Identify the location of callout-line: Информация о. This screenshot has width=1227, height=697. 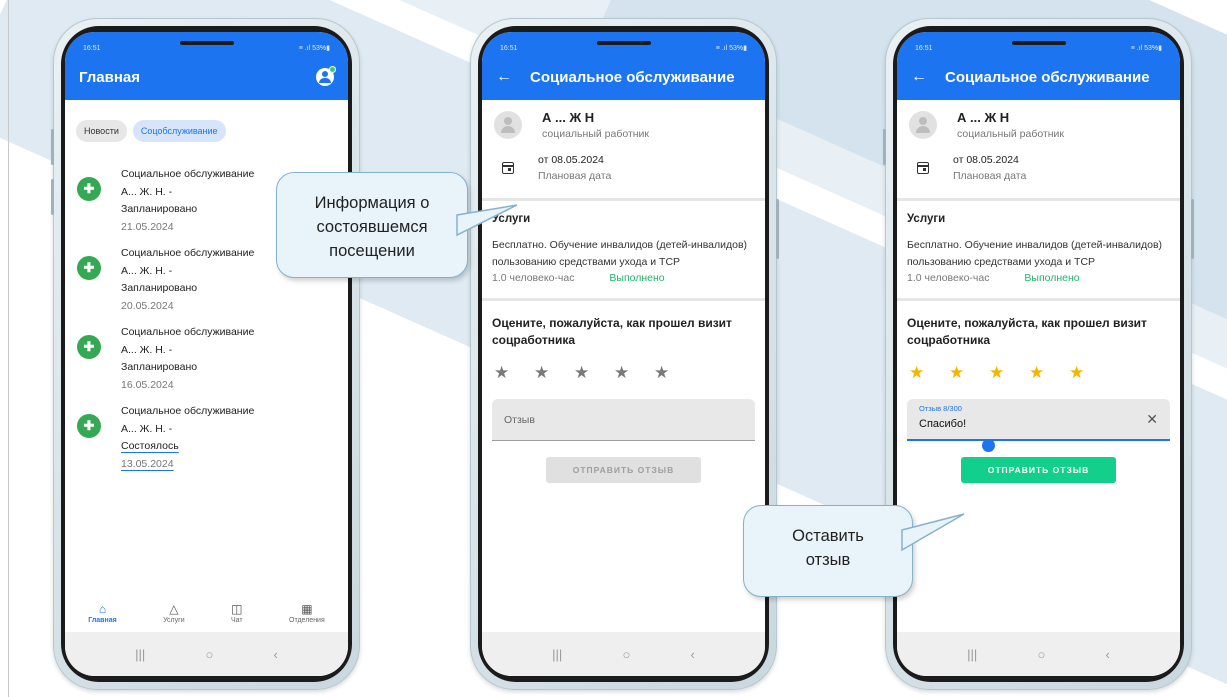
(372, 203).